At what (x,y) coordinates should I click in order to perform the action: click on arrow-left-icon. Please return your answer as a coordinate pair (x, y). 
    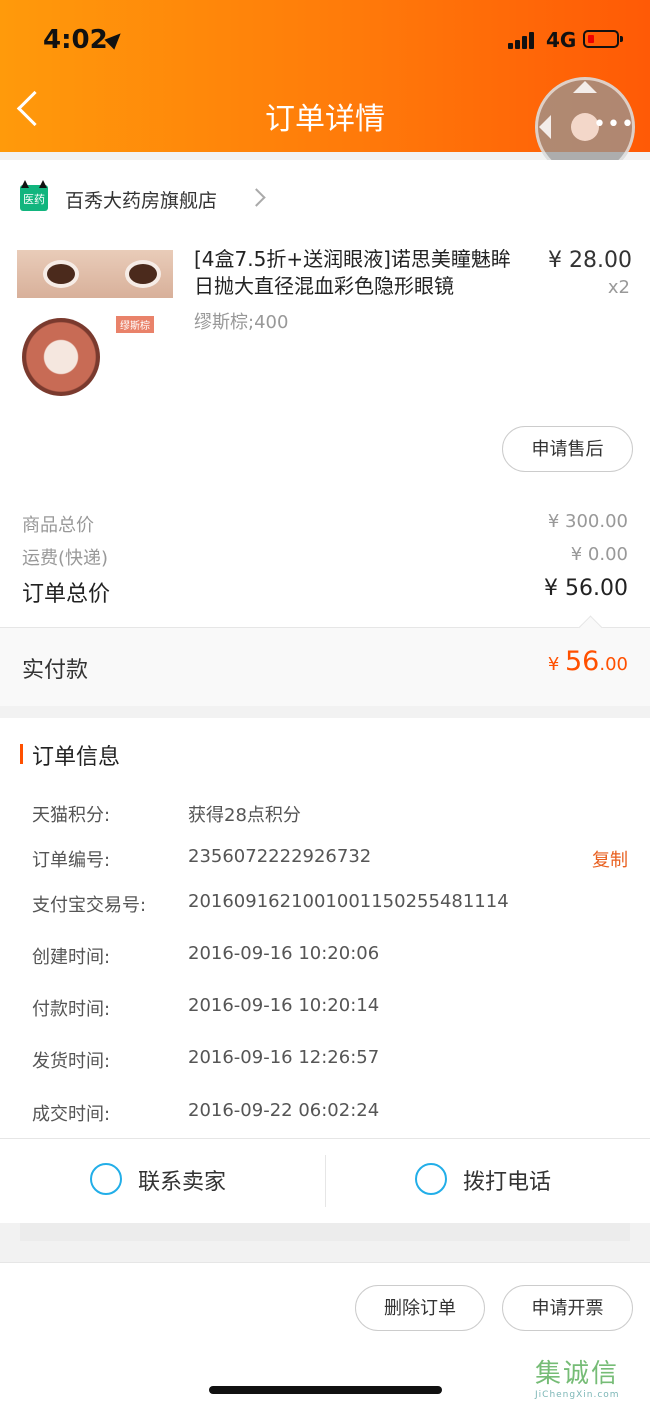
    Looking at the image, I should click on (545, 127).